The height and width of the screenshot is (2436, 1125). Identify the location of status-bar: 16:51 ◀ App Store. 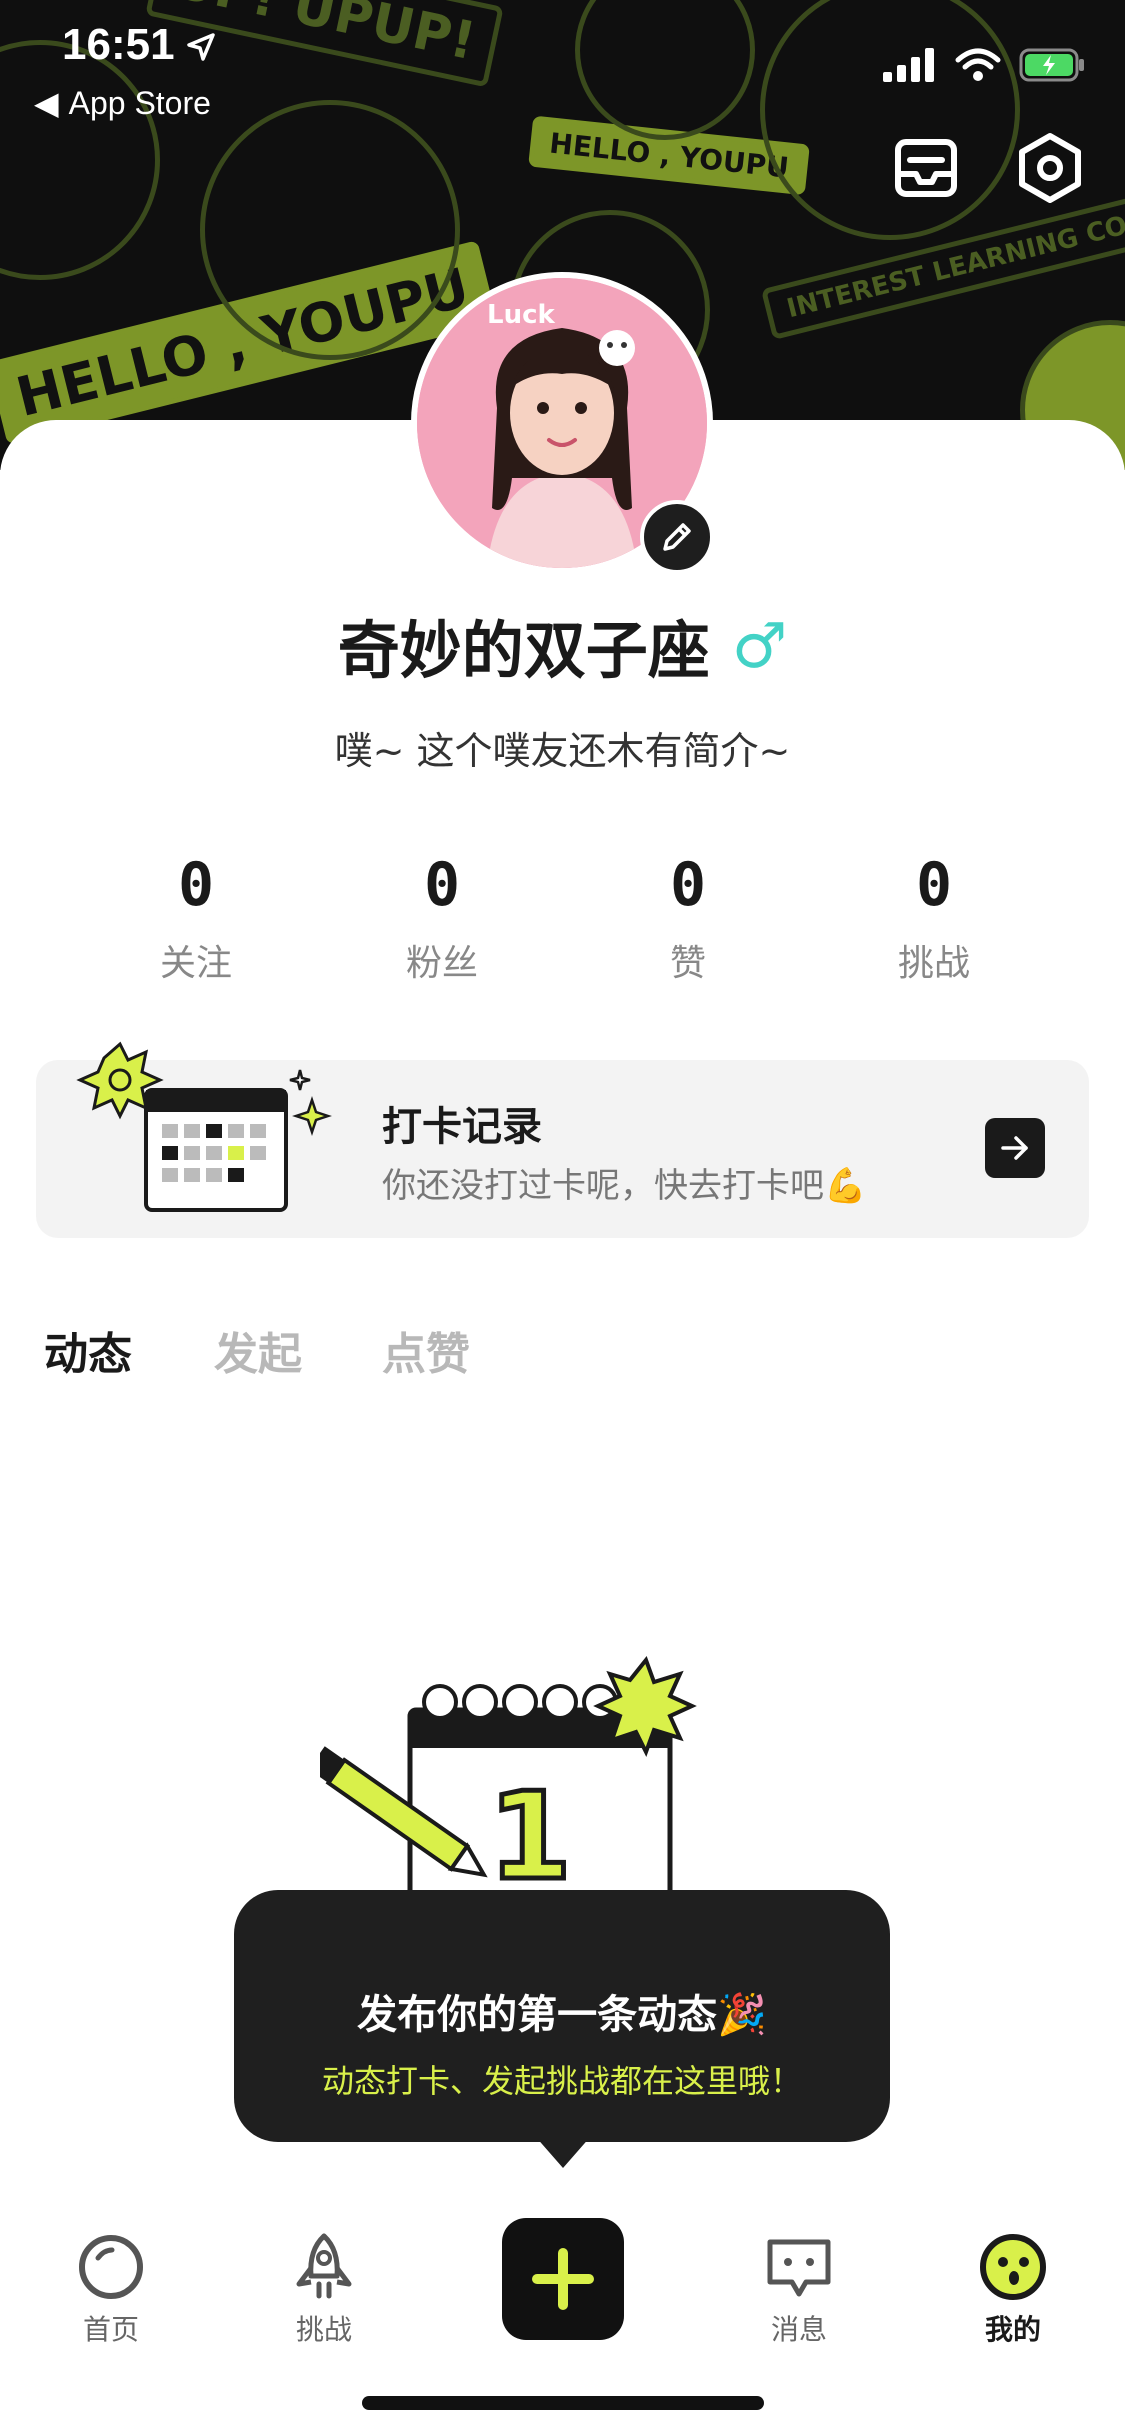
(562, 65).